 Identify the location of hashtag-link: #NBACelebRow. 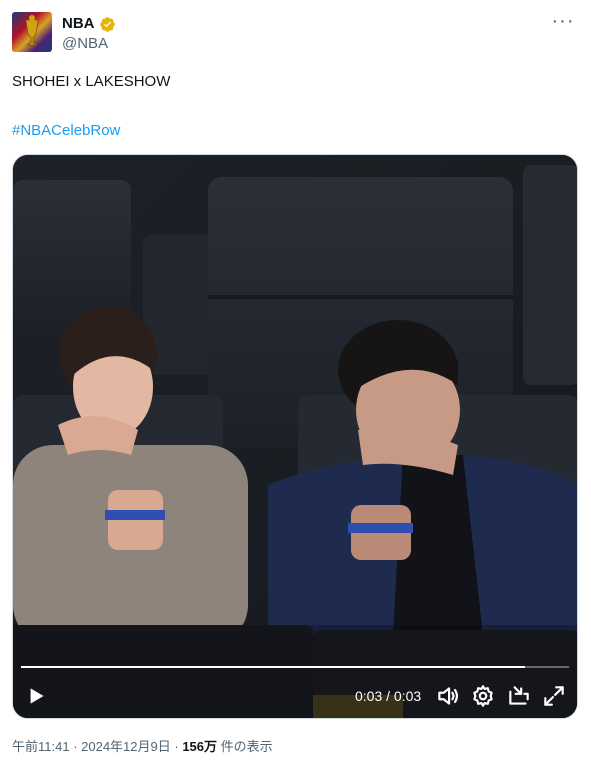
(66, 131).